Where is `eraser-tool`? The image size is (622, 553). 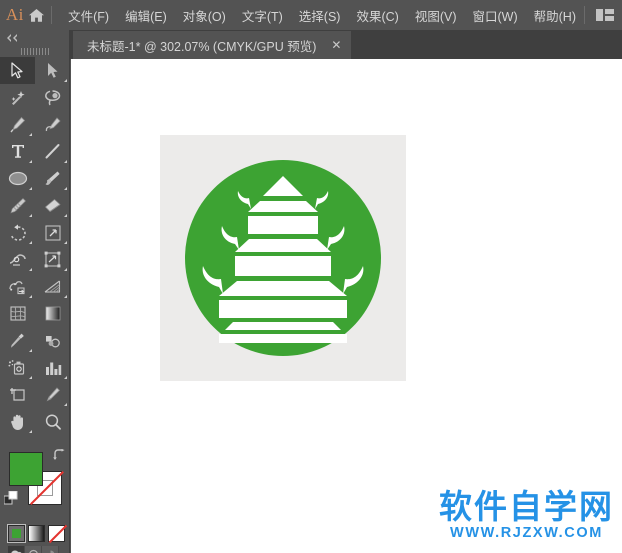
eraser-tool is located at coordinates (52, 205).